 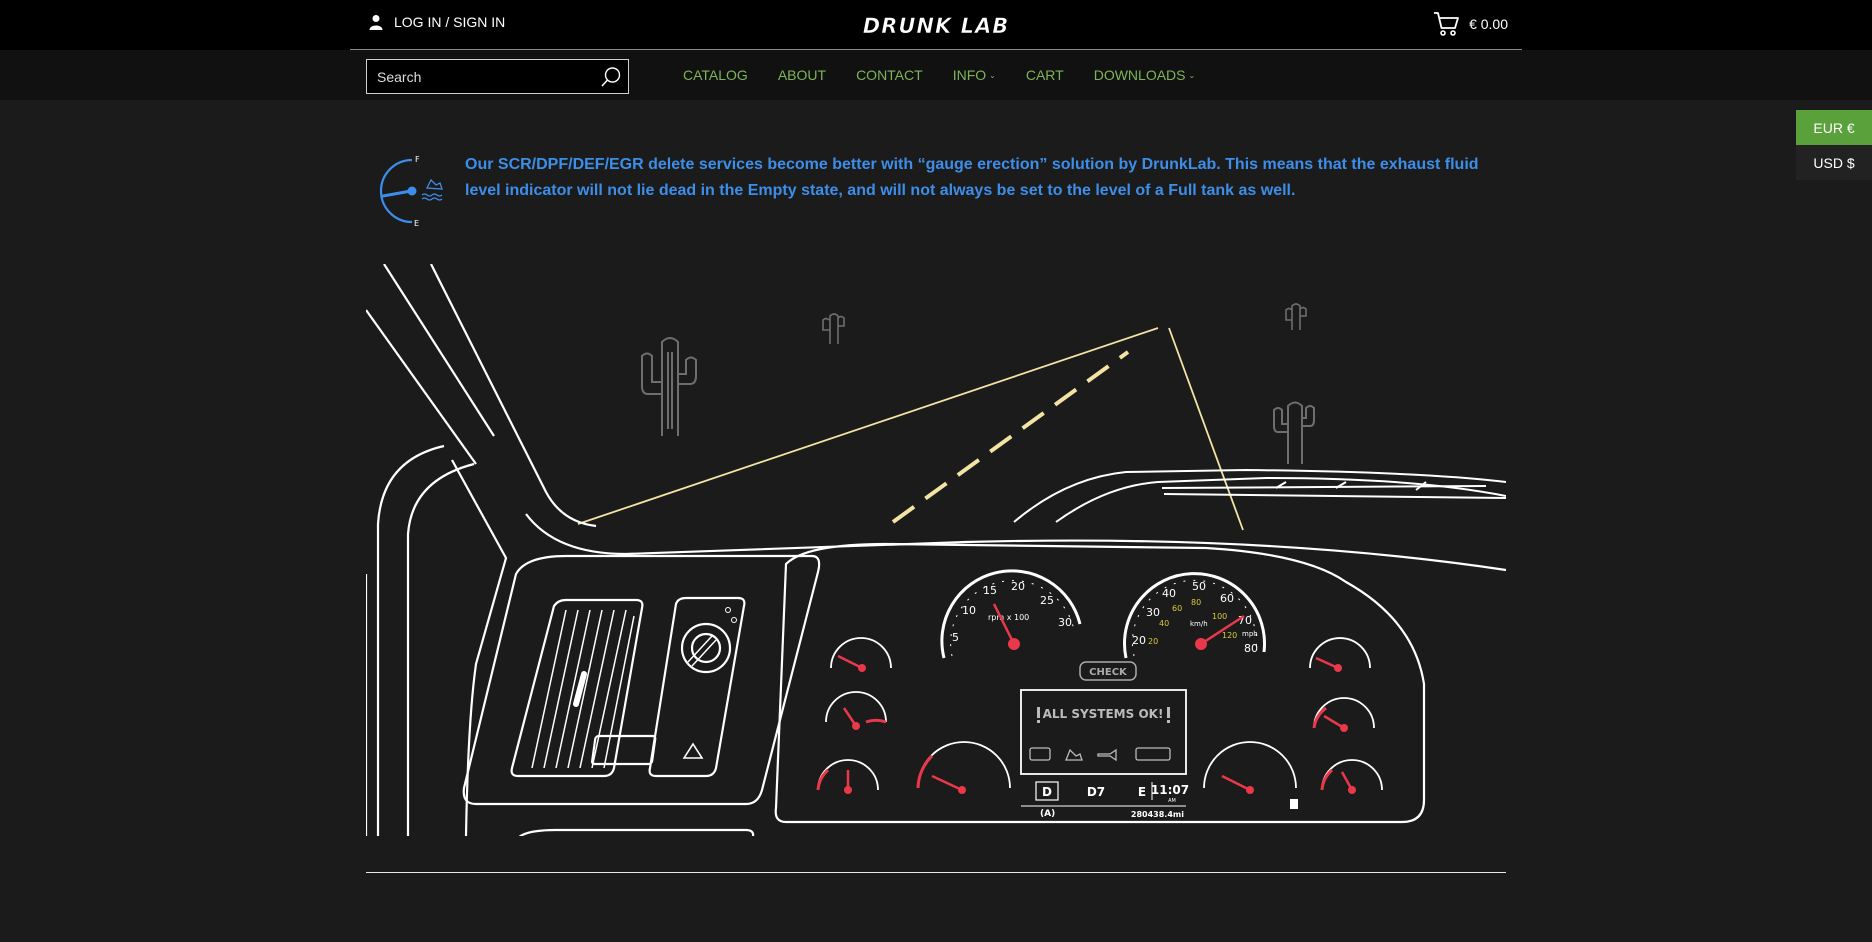 I want to click on rpm-needle, so click(x=1004, y=624).